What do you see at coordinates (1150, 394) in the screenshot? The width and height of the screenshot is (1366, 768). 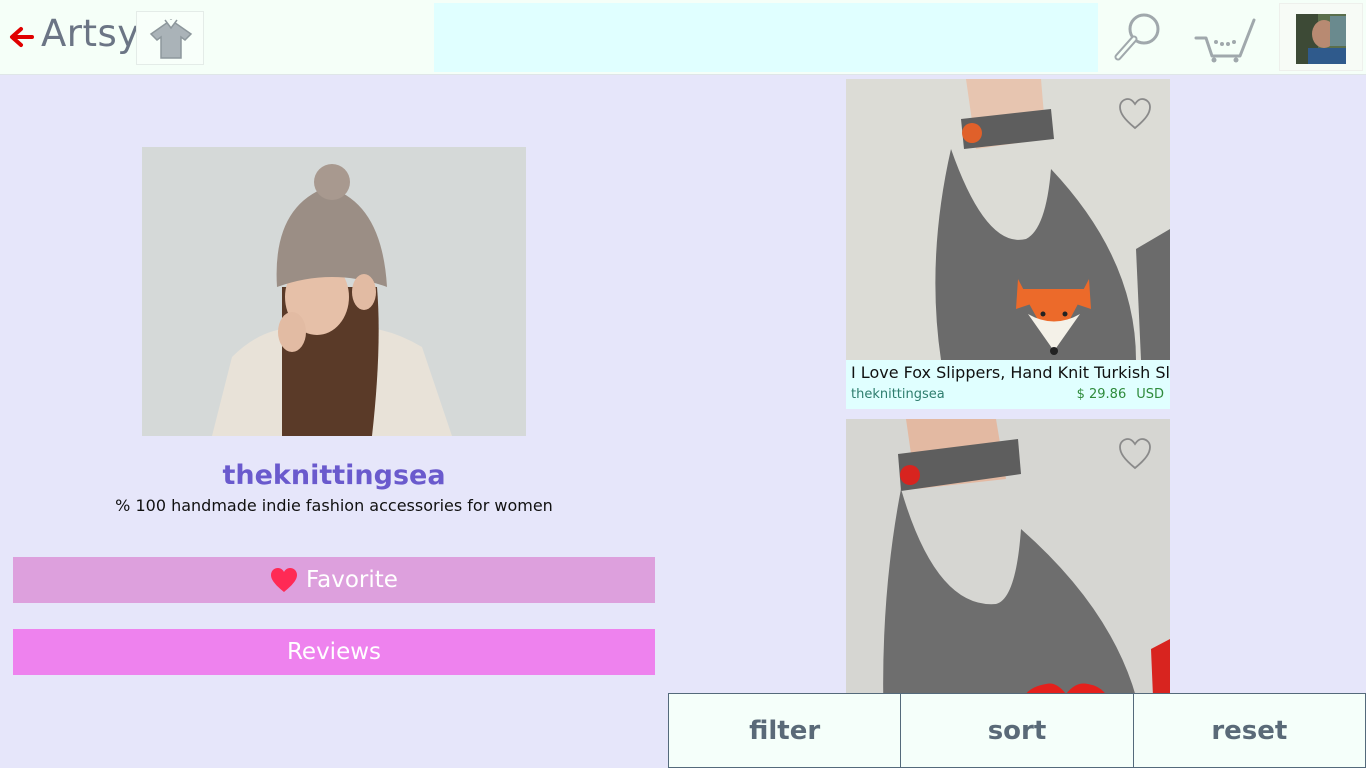 I see `price-currency: USD` at bounding box center [1150, 394].